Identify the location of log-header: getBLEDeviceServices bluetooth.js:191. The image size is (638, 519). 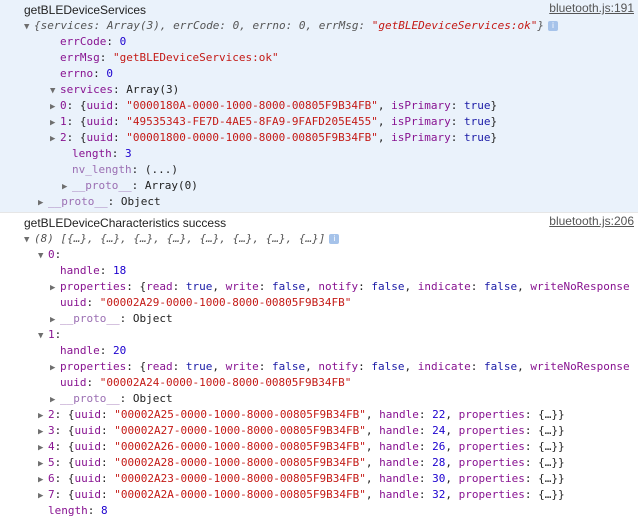
(319, 9).